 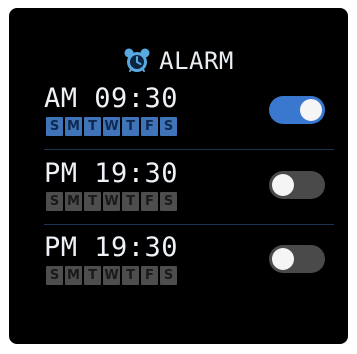 I want to click on alarm-item: AM 09:30 S M T W T F S, so click(x=189, y=114).